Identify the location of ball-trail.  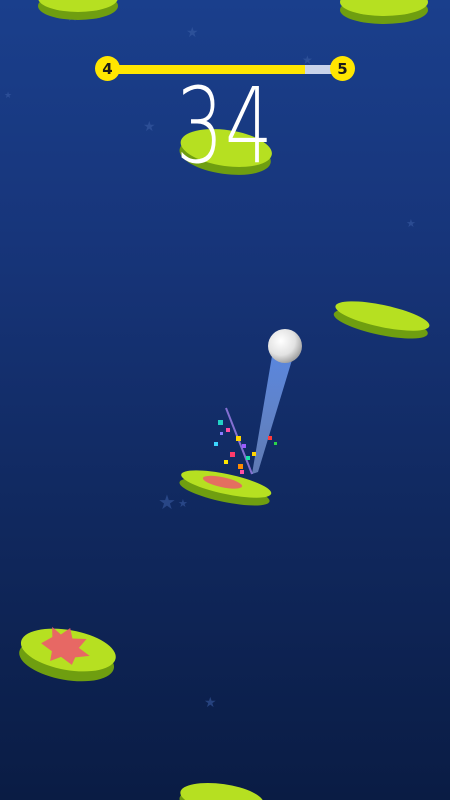
(272, 415).